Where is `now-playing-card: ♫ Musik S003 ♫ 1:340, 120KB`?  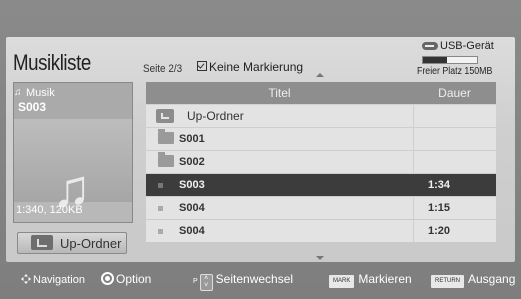 now-playing-card: ♫ Musik S003 ♫ 1:340, 120KB is located at coordinates (73, 152).